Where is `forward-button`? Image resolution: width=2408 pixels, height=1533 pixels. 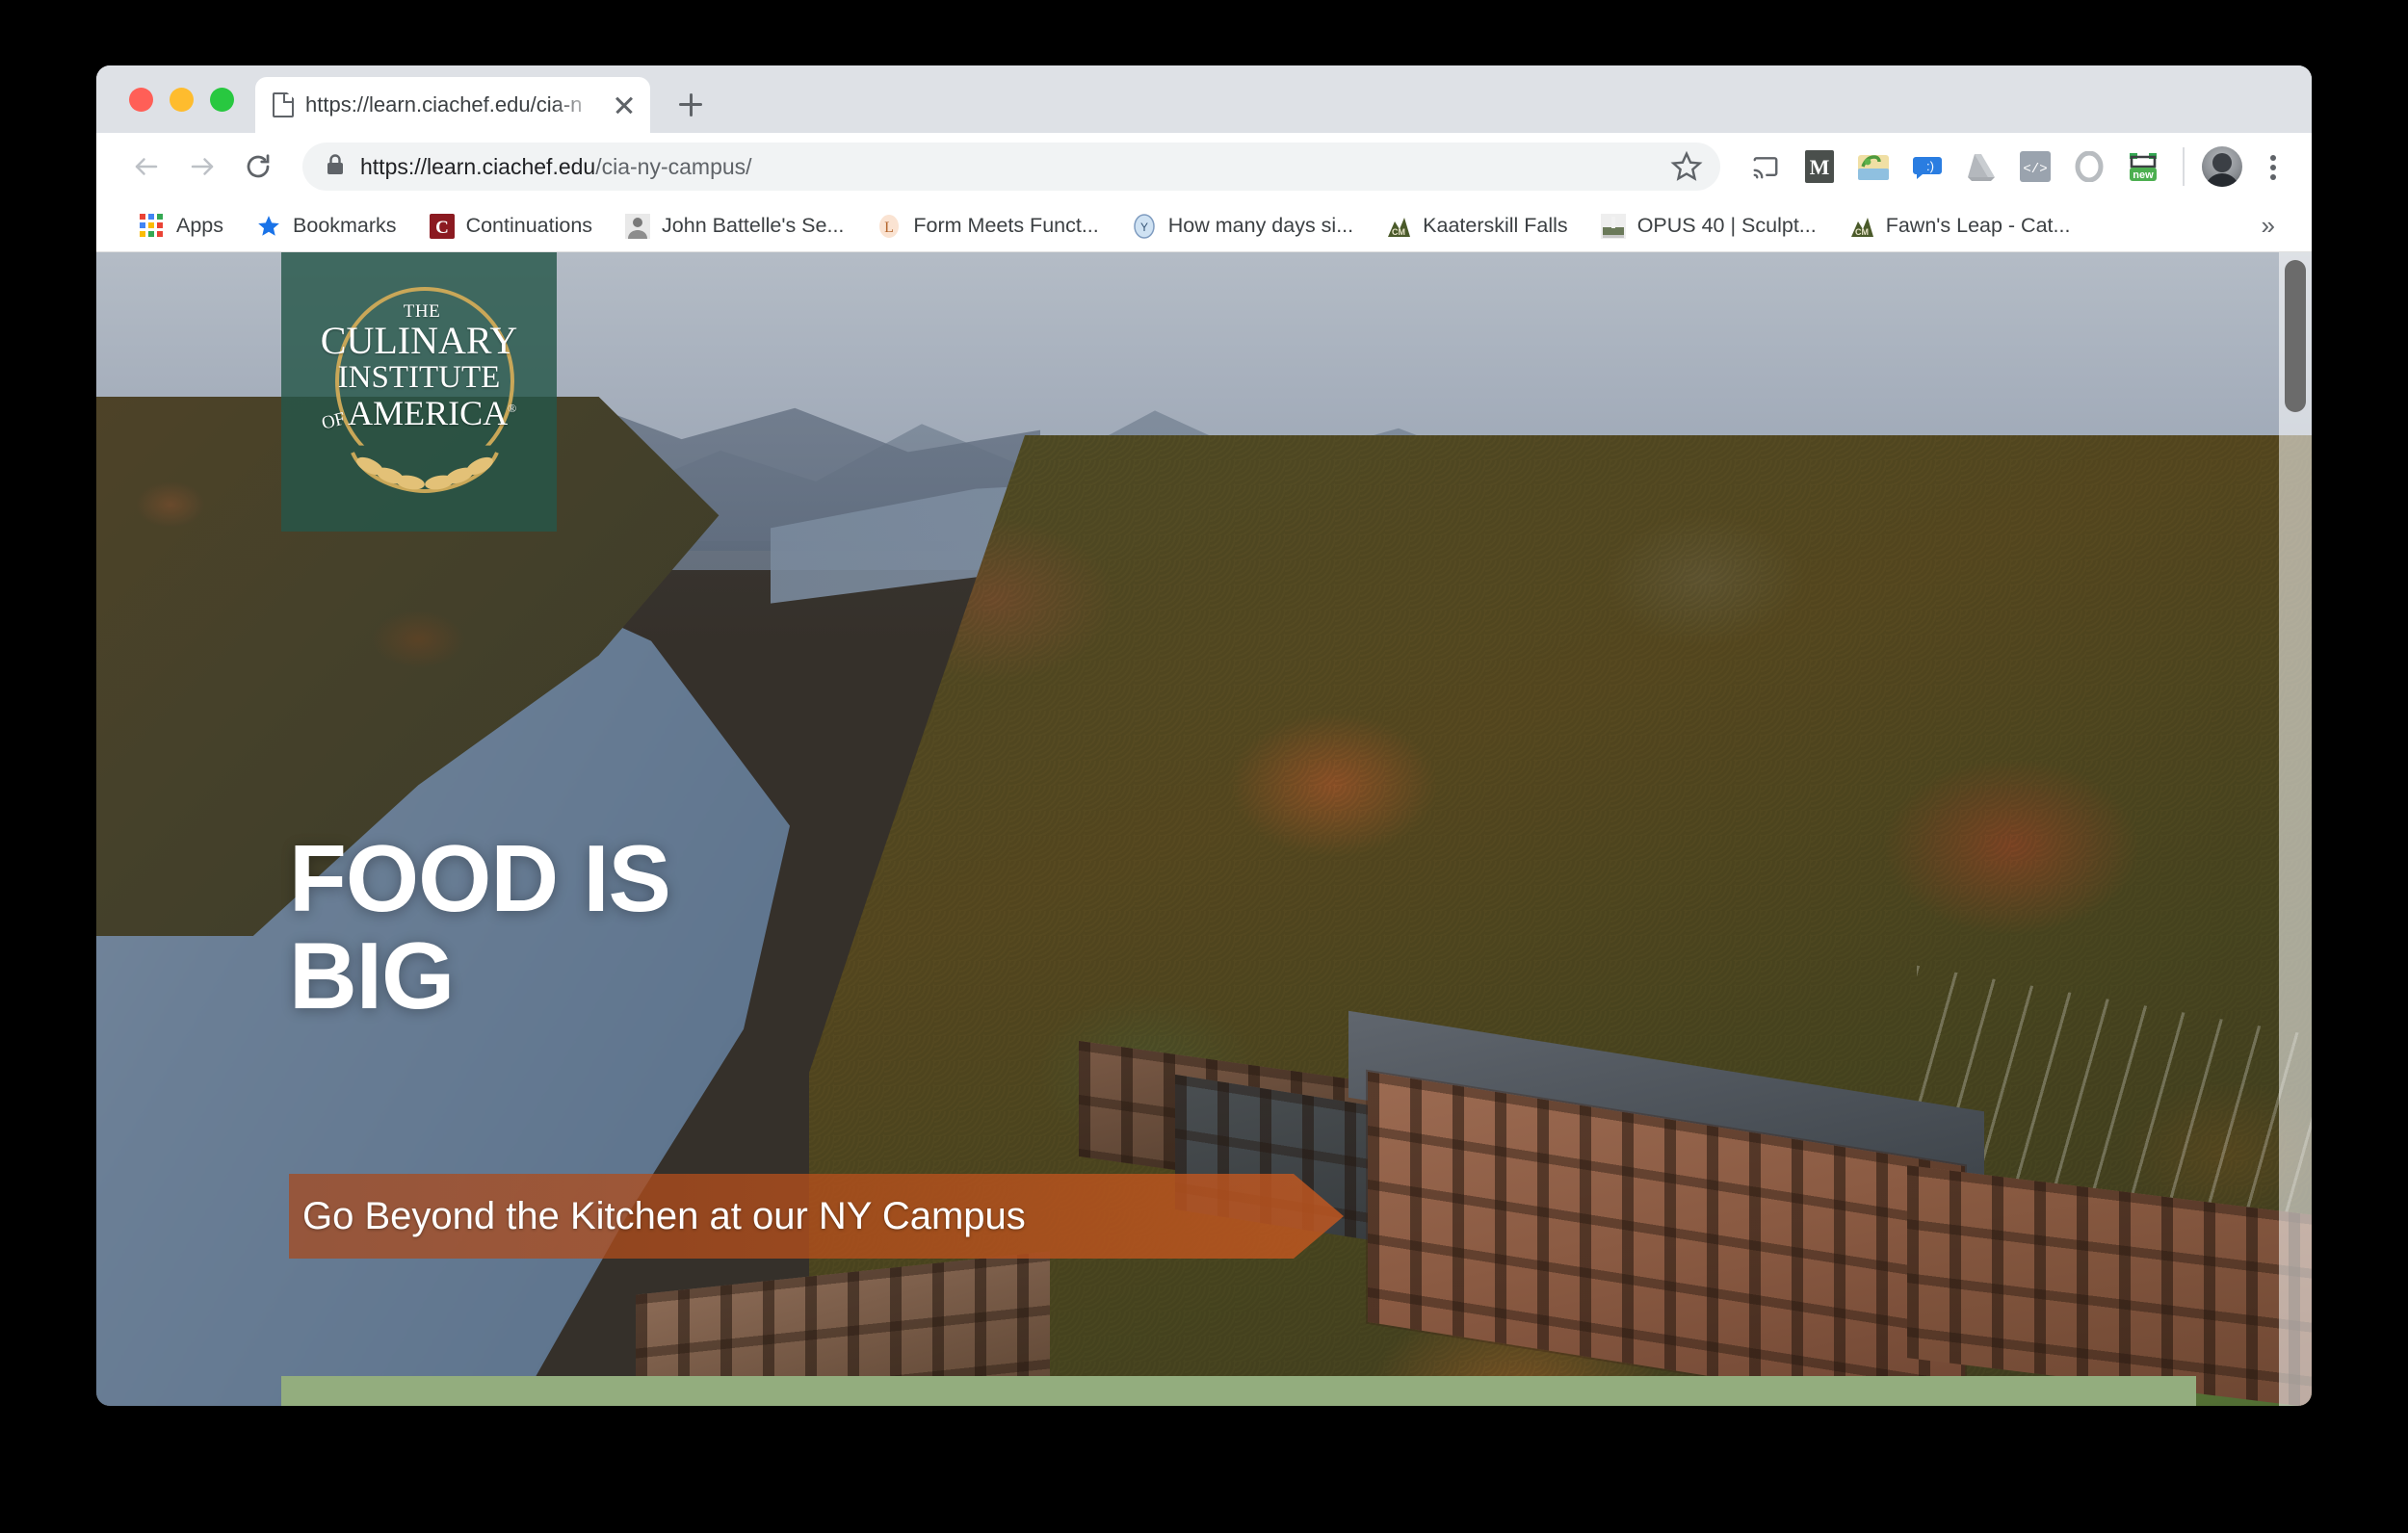
forward-button is located at coordinates (202, 167).